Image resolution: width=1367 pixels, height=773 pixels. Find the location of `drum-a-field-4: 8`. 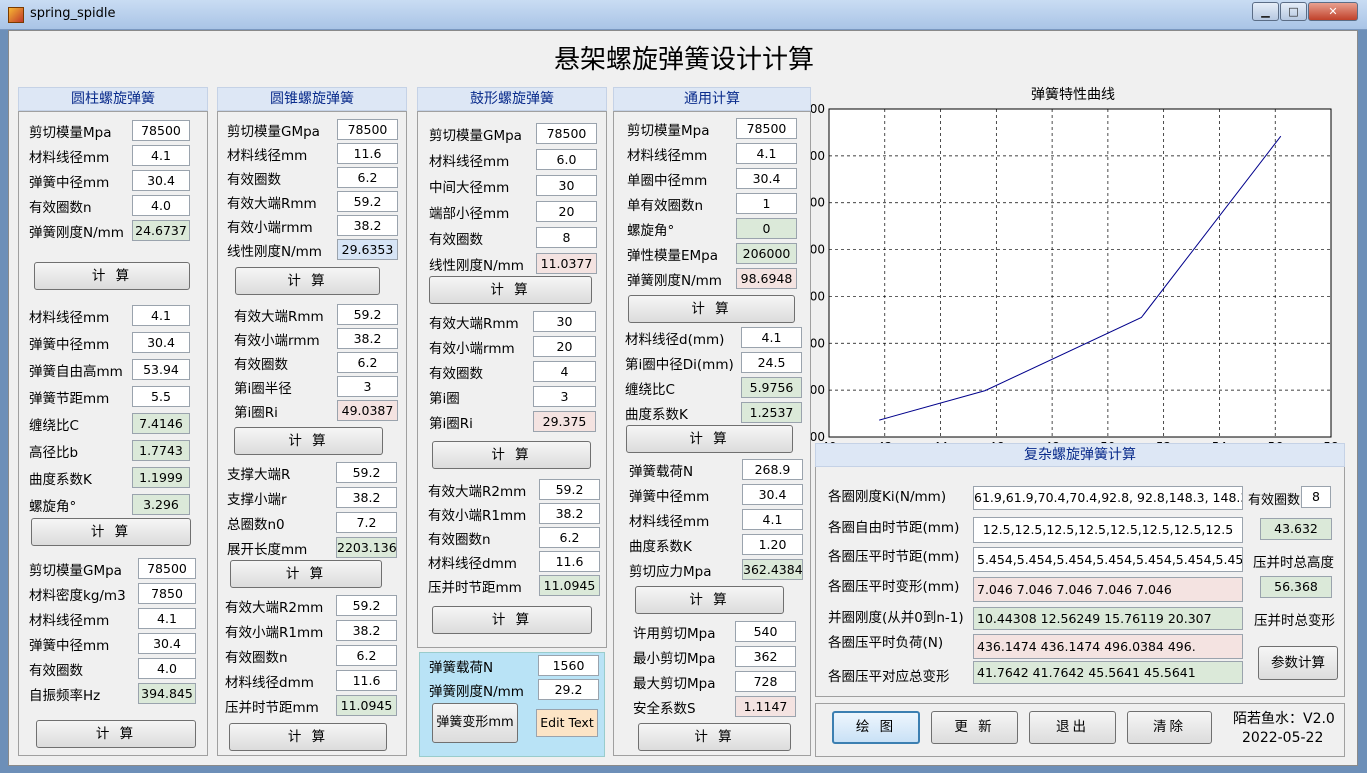

drum-a-field-4: 8 is located at coordinates (566, 237).